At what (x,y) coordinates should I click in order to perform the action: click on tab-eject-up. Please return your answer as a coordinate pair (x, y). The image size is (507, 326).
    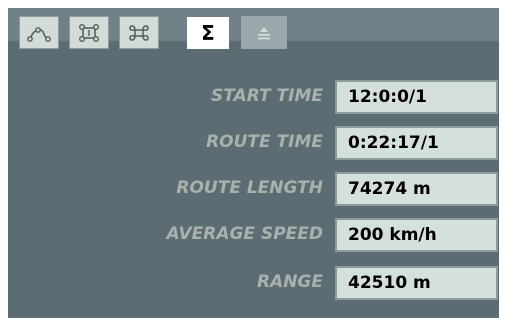
    Looking at the image, I should click on (264, 32).